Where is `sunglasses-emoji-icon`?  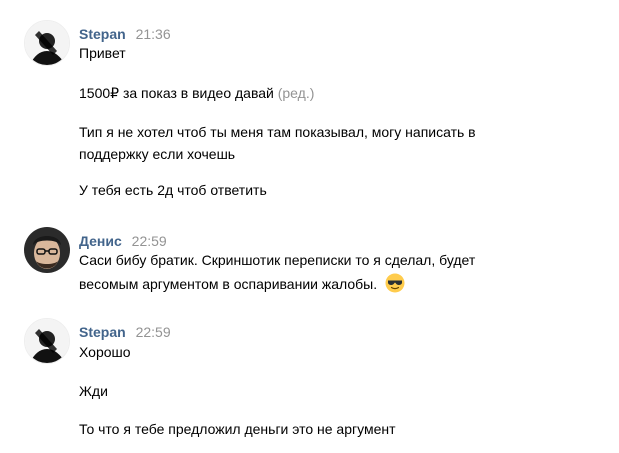 sunglasses-emoji-icon is located at coordinates (395, 285).